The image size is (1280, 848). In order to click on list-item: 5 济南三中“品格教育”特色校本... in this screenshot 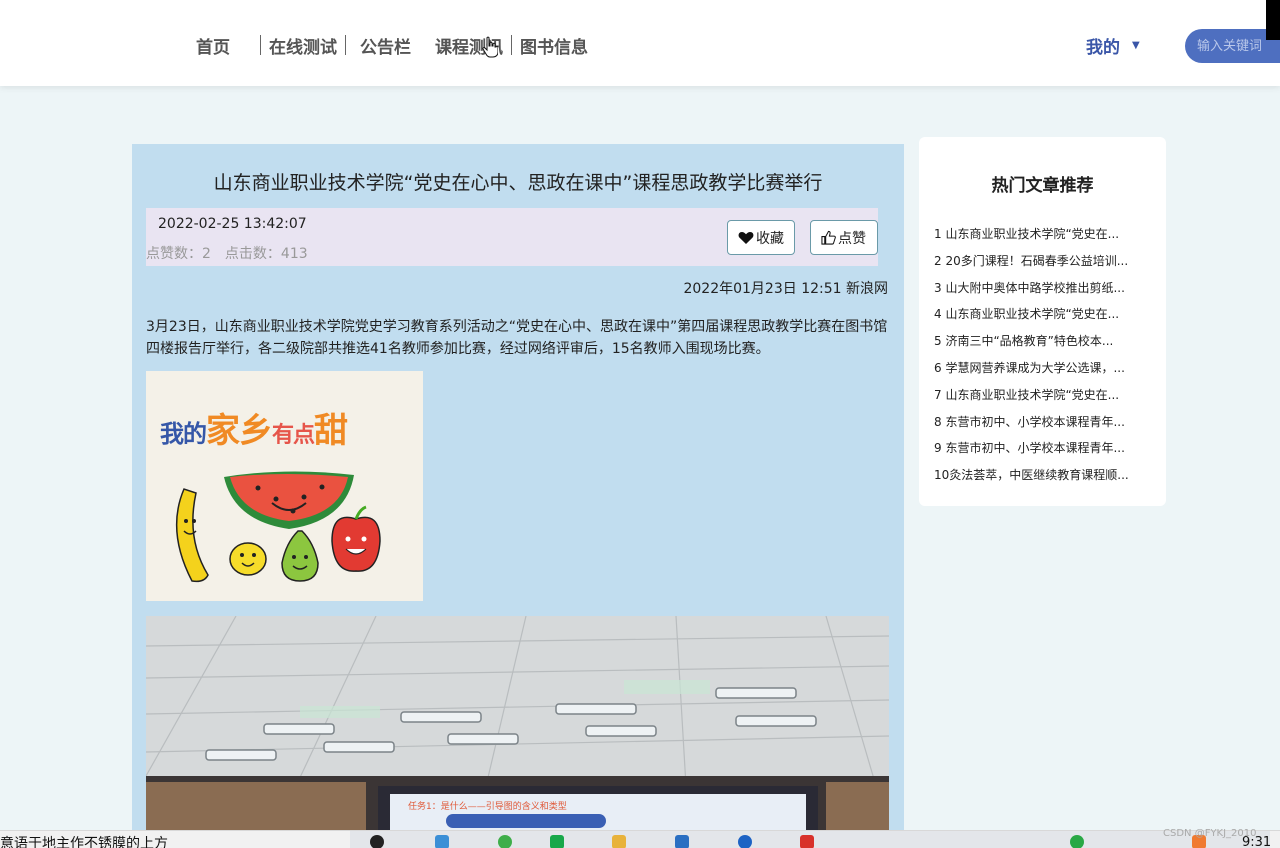, I will do `click(1044, 345)`.